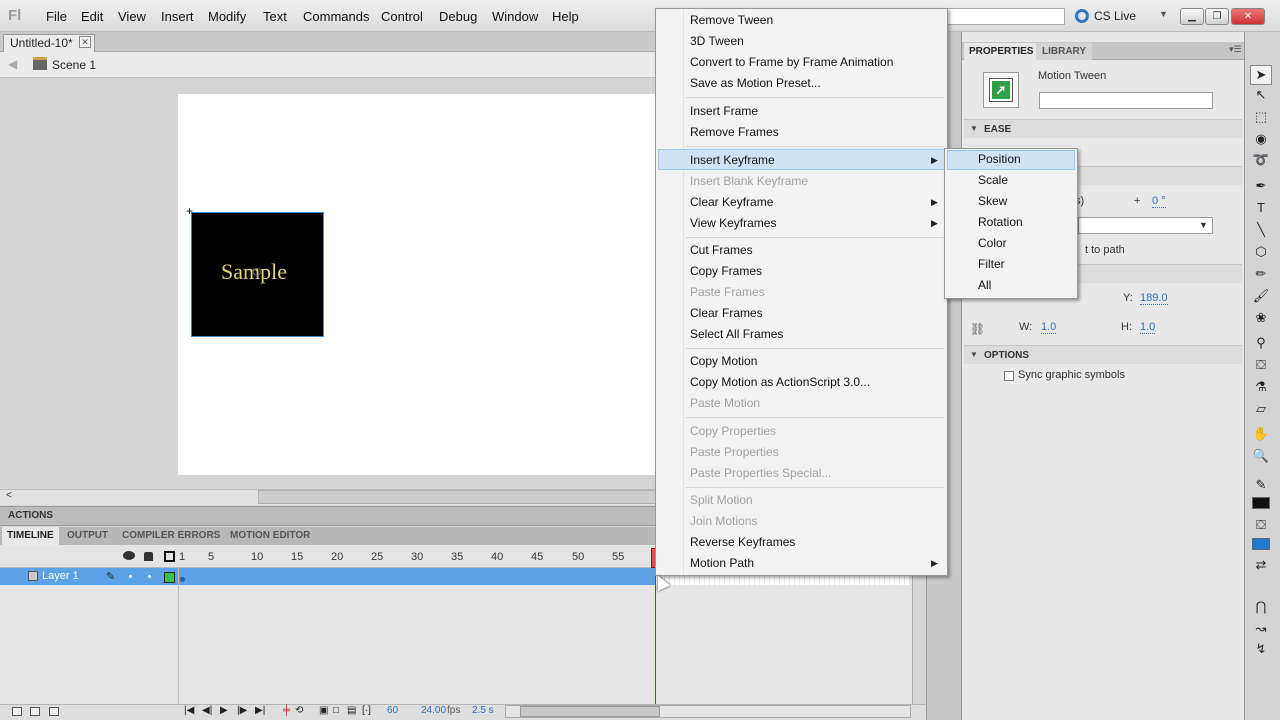  What do you see at coordinates (1261, 629) in the screenshot?
I see `smooth-icon: ↝` at bounding box center [1261, 629].